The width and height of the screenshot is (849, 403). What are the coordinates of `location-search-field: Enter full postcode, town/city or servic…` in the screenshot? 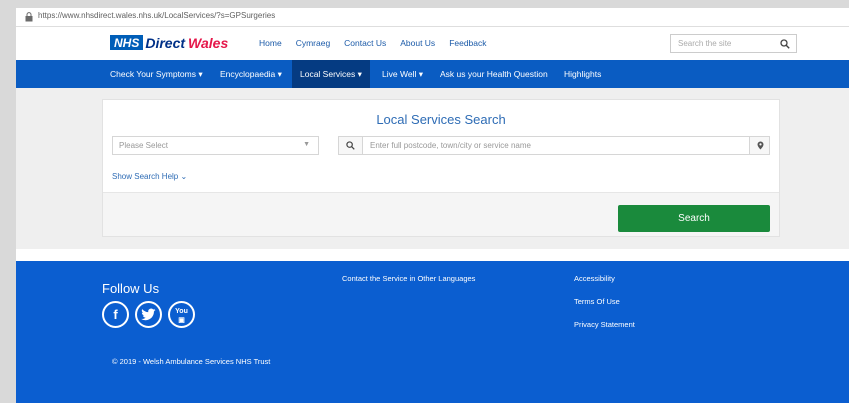 It's located at (554, 145).